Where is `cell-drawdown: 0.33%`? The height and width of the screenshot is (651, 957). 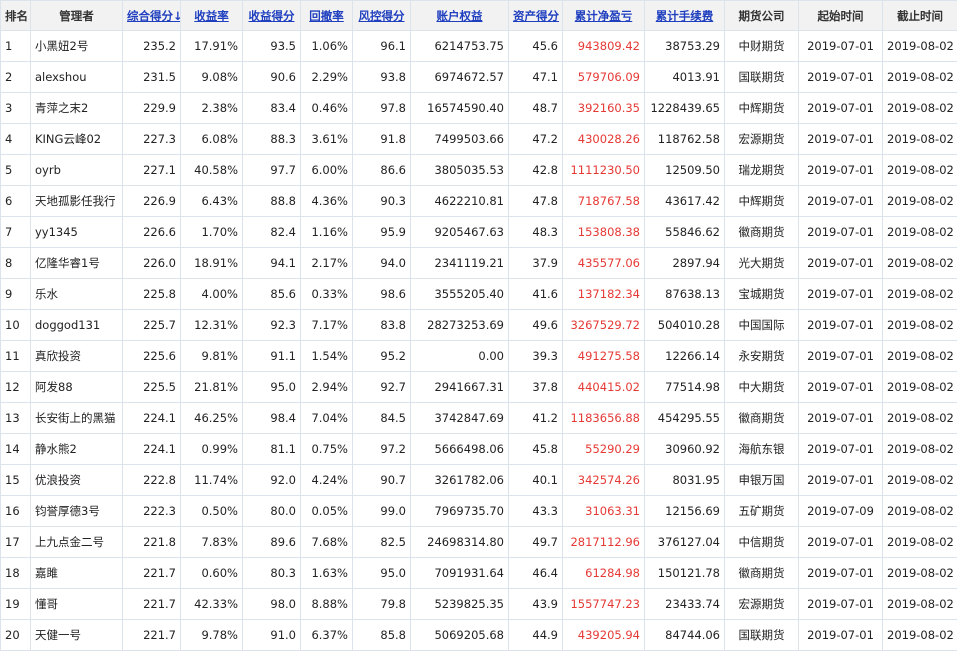 cell-drawdown: 0.33% is located at coordinates (327, 294).